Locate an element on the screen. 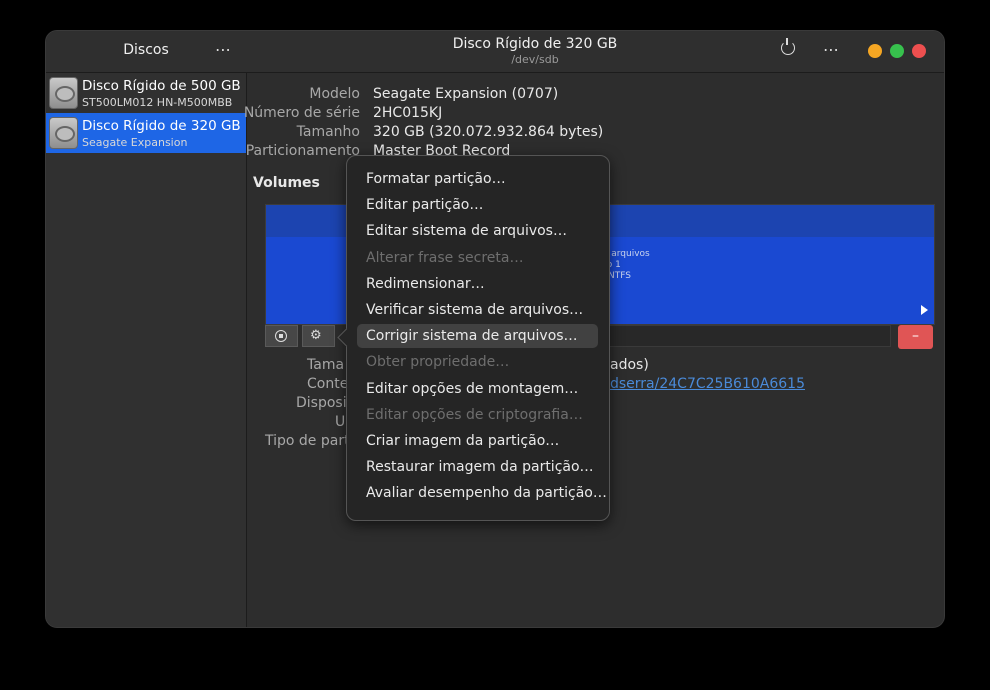 This screenshot has height=690, width=990. mount-point-link: dserra/24C7C25B610A6615 is located at coordinates (707, 384).